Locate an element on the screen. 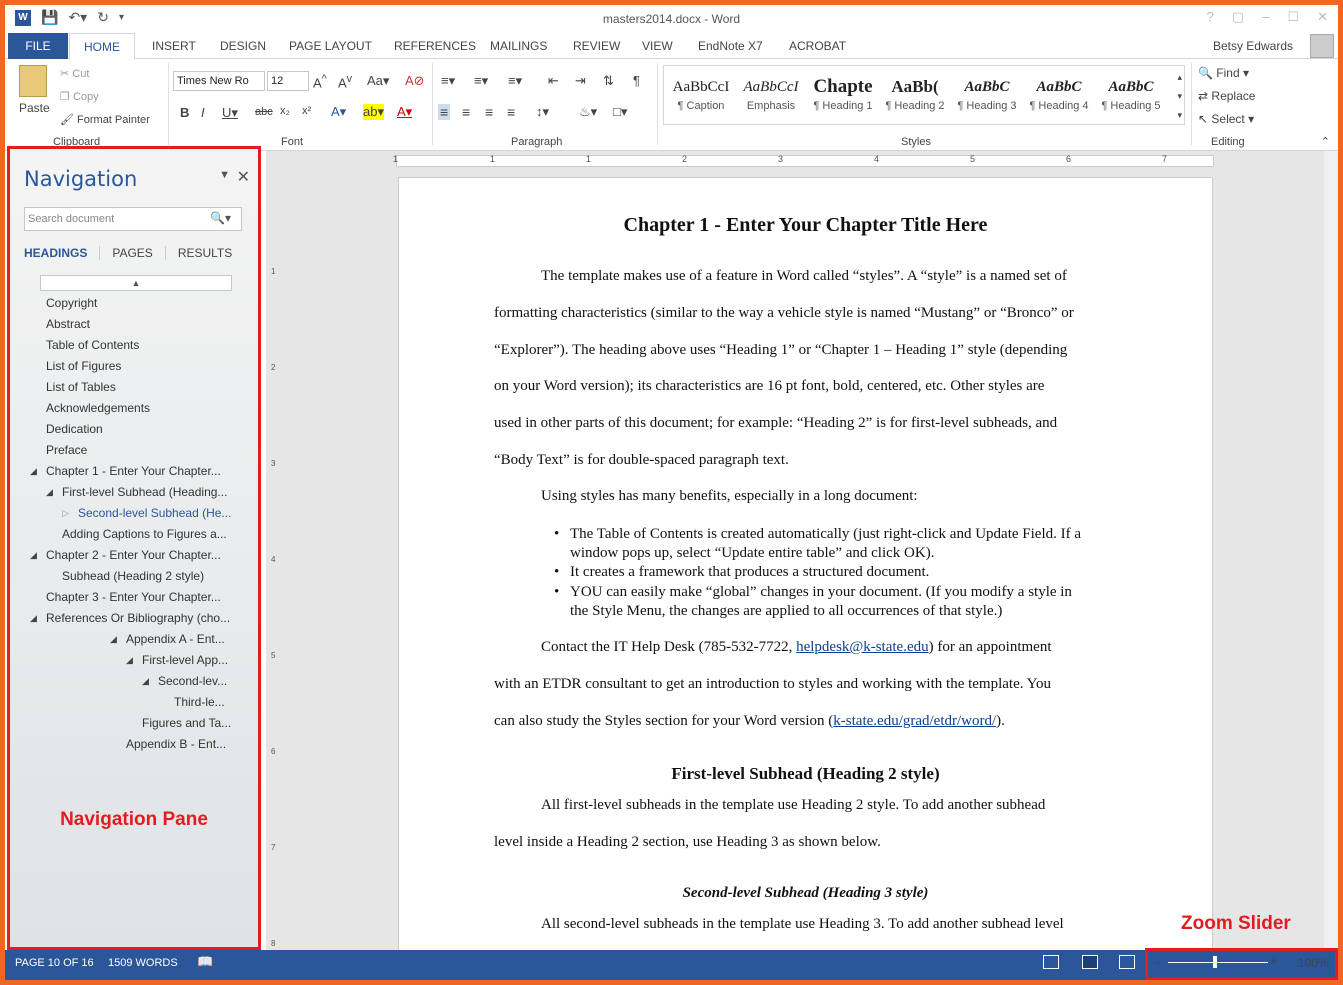 The width and height of the screenshot is (1343, 985). horizontal-ruler: 1 1 1 2 3 4 5 6 7 is located at coordinates (802, 161).